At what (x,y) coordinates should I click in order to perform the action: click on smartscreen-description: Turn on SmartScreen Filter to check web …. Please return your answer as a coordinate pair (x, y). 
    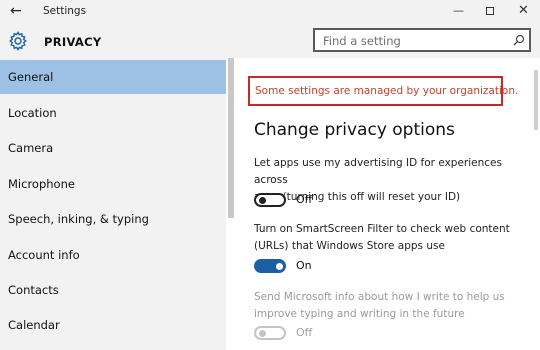
    Looking at the image, I should click on (395, 238).